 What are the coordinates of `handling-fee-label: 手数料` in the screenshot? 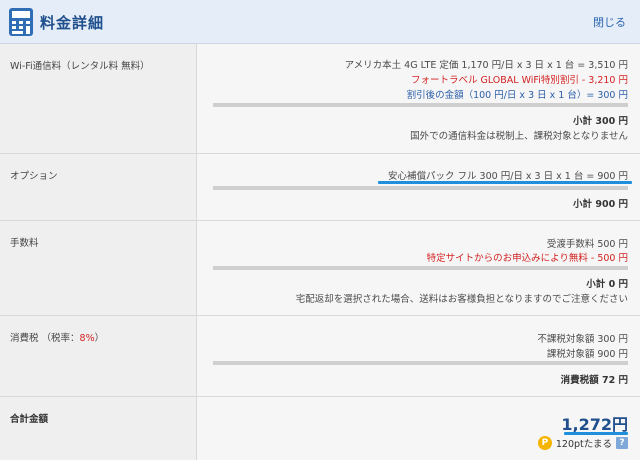 It's located at (98, 268).